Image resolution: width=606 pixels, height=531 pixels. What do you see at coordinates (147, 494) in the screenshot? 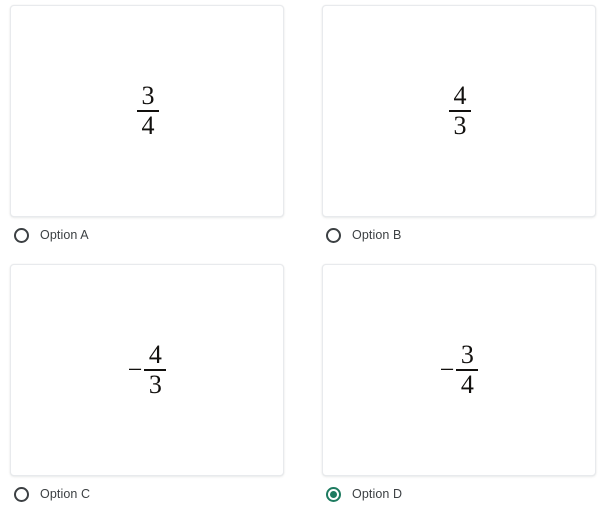
I see `option-row-c: Option C` at bounding box center [147, 494].